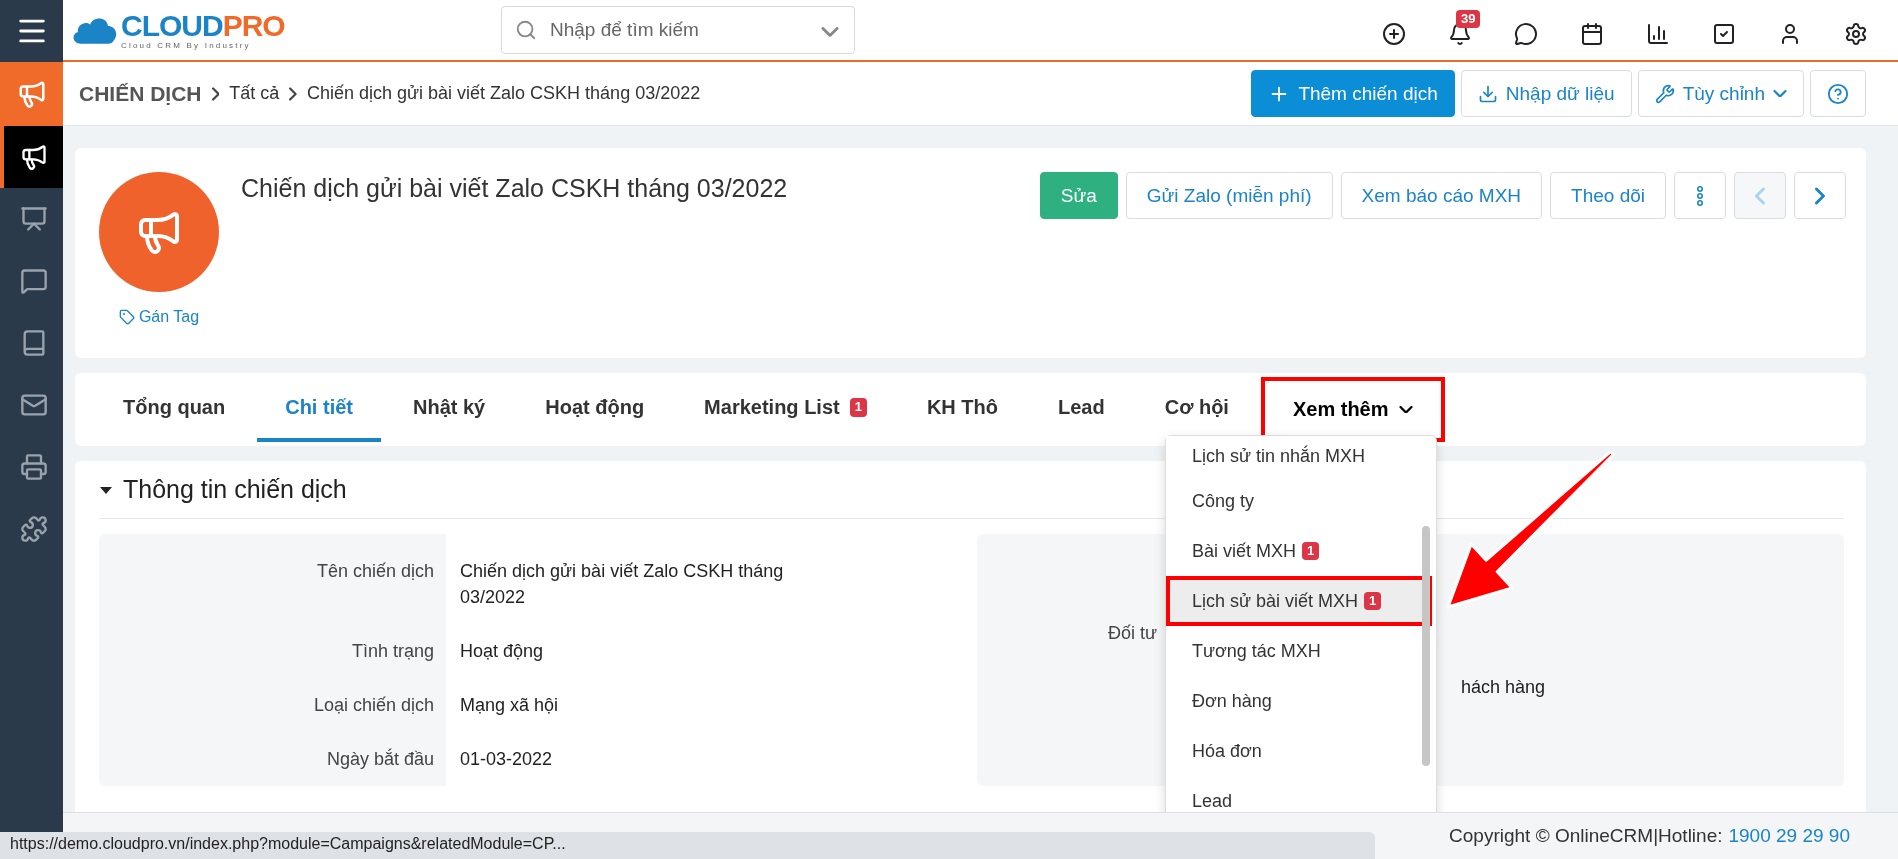  Describe the element at coordinates (380, 759) in the screenshot. I see `field-label: Ngày bắt đầu` at that location.